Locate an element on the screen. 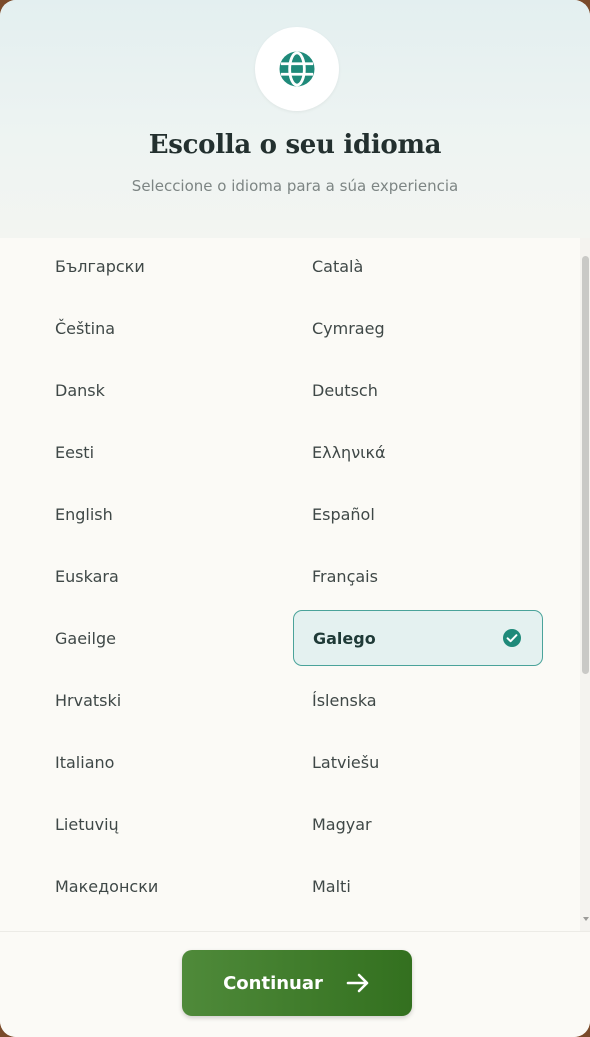 This screenshot has height=1037, width=590. globe-icon is located at coordinates (297, 69).